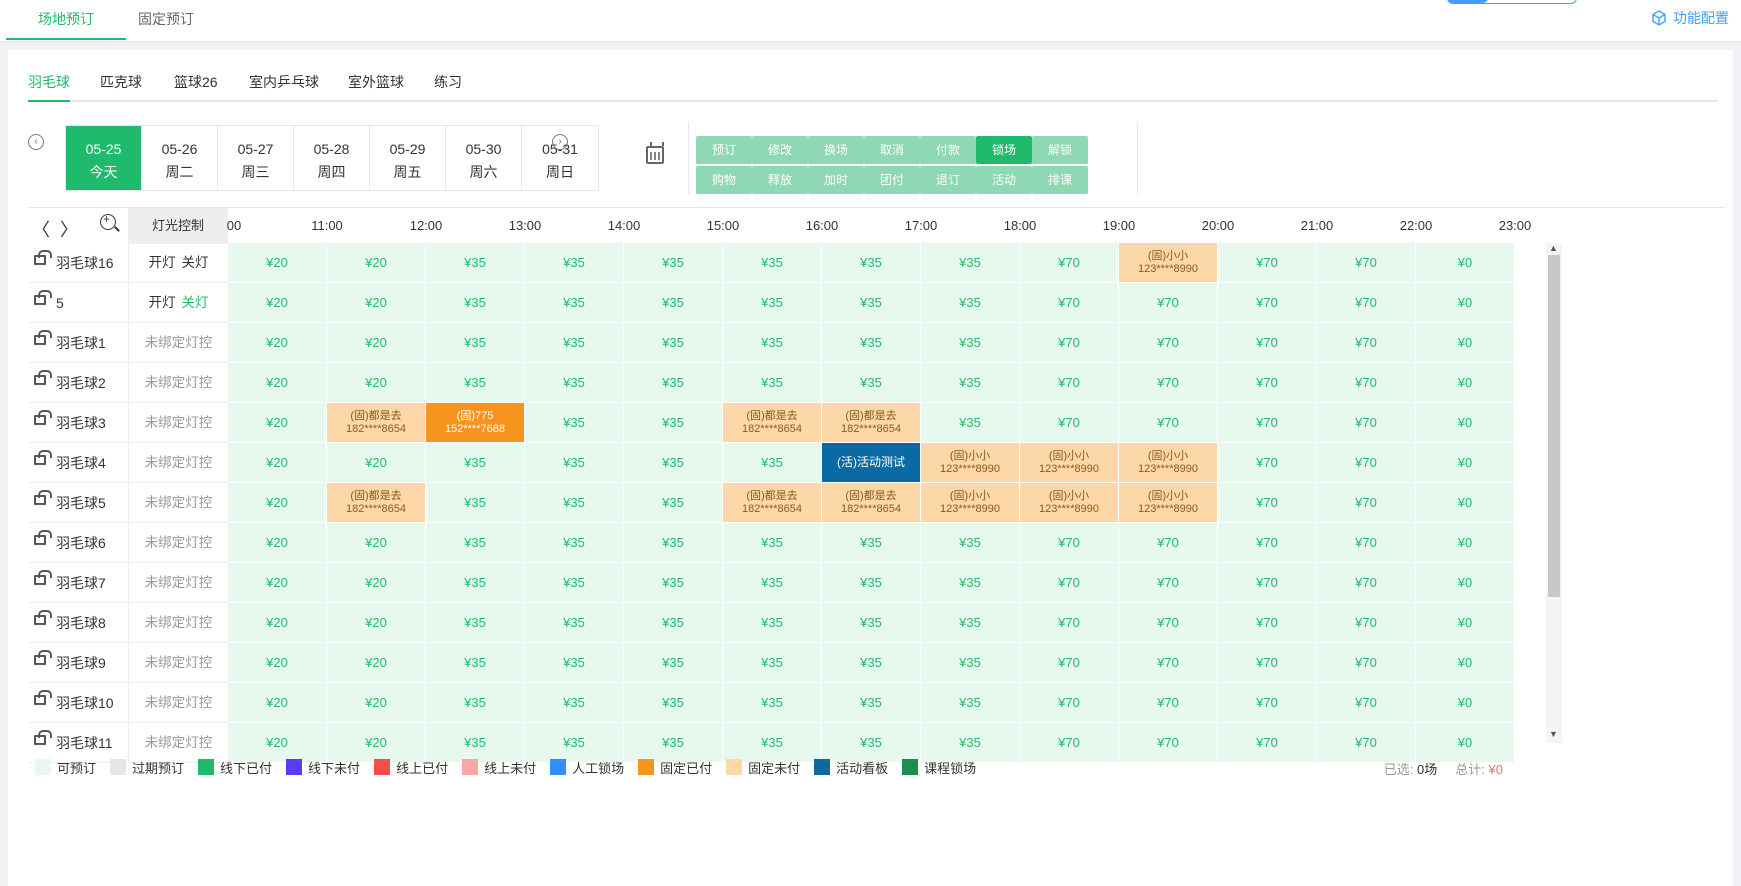 The height and width of the screenshot is (886, 1741). What do you see at coordinates (196, 82) in the screenshot?
I see `sport-tab-2: 篮球26` at bounding box center [196, 82].